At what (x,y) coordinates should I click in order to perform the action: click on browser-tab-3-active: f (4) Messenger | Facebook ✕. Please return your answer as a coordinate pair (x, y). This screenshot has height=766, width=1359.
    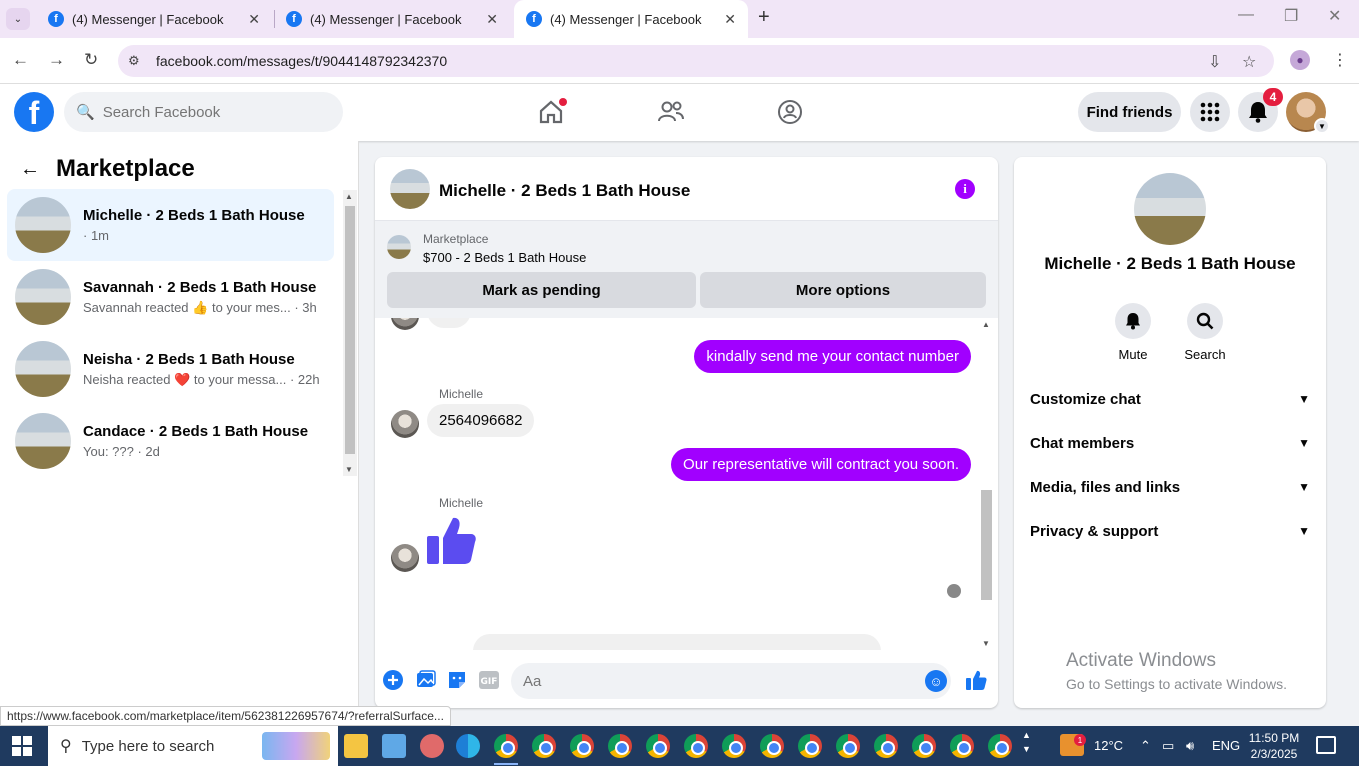
    Looking at the image, I should click on (631, 19).